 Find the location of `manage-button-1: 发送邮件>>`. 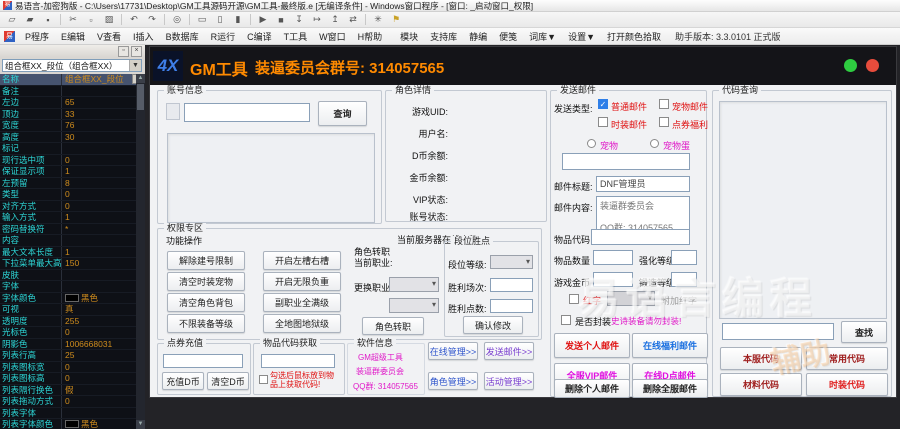

manage-button-1: 发送邮件>> is located at coordinates (509, 351).